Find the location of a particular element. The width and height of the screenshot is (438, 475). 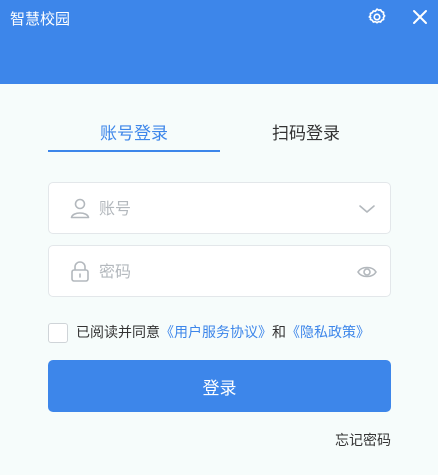

account-field is located at coordinates (219, 208).